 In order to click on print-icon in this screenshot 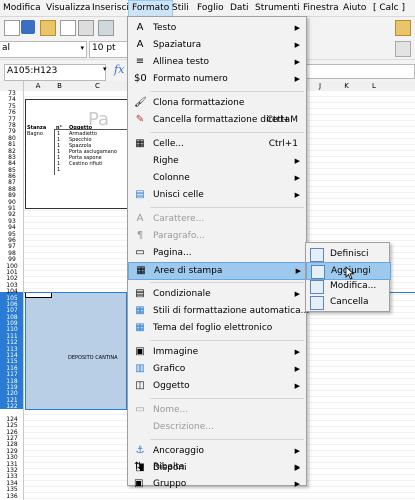, I will do `click(86, 28)`.